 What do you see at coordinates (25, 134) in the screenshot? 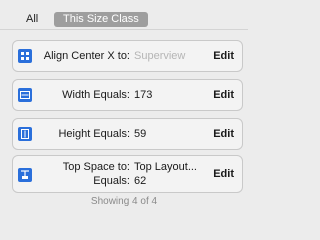
I see `height-icon` at bounding box center [25, 134].